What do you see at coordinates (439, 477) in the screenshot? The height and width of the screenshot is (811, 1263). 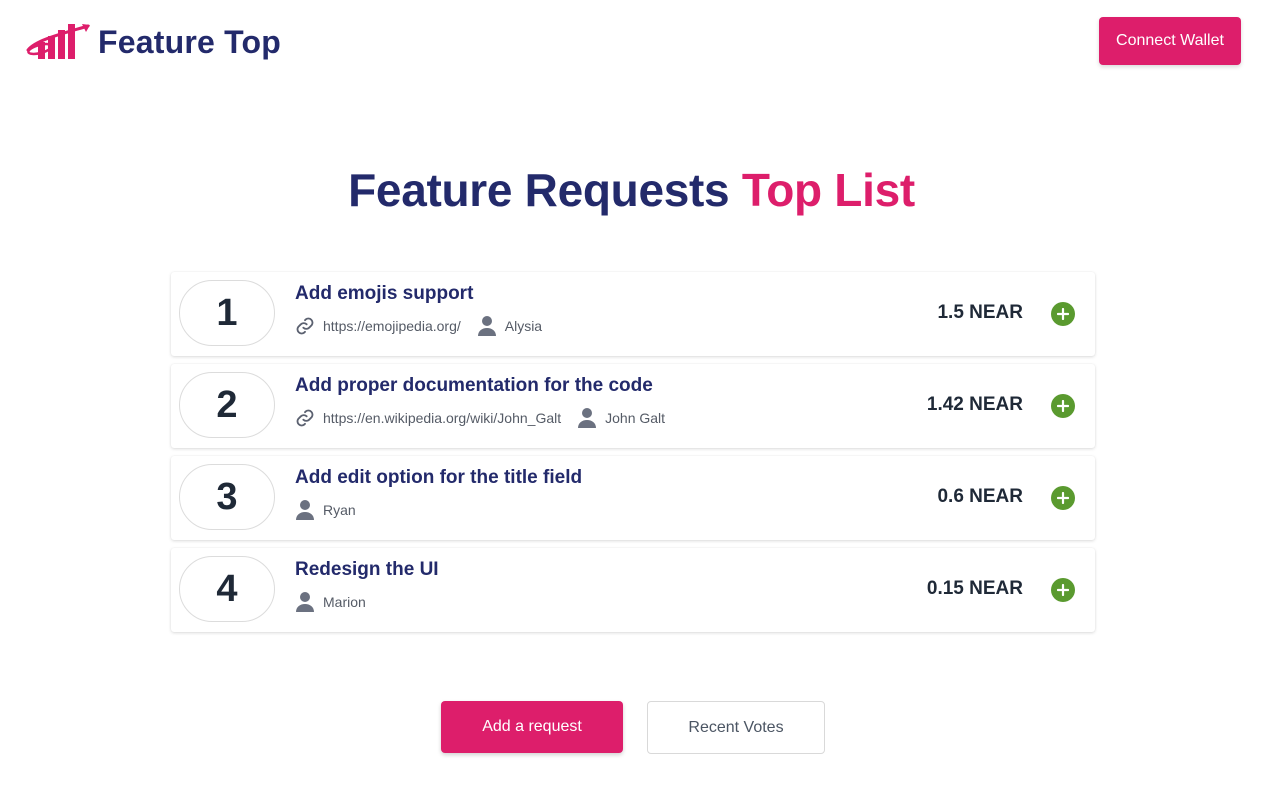 I see `request-title: Add edit option for the title field` at bounding box center [439, 477].